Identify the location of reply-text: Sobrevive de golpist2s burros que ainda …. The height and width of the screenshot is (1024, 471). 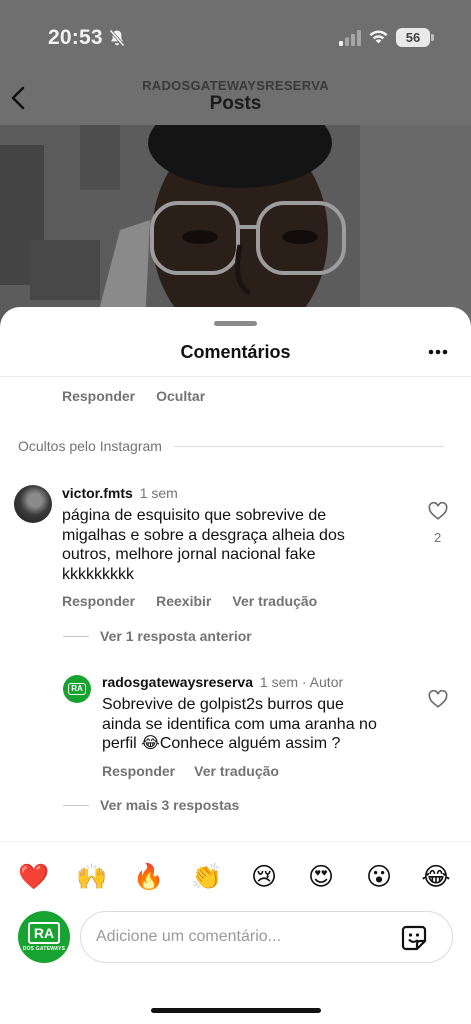
(259, 724).